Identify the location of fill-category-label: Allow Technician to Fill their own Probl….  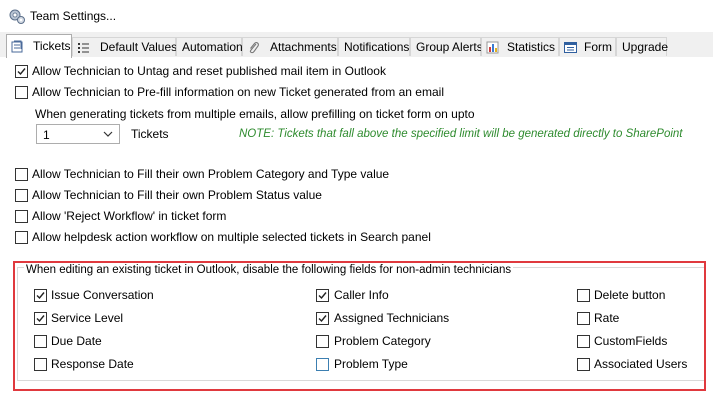
(211, 174).